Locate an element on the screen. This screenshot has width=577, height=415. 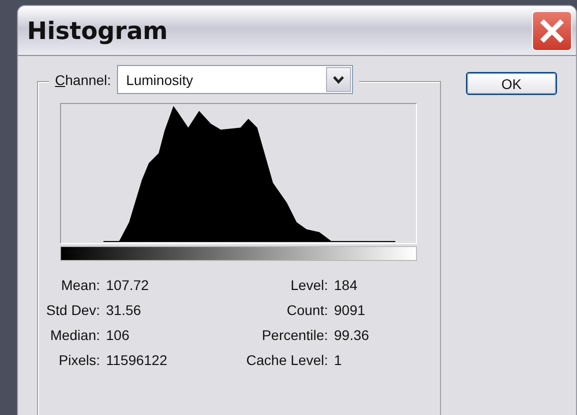
stat-label: Mean: is located at coordinates (80, 285).